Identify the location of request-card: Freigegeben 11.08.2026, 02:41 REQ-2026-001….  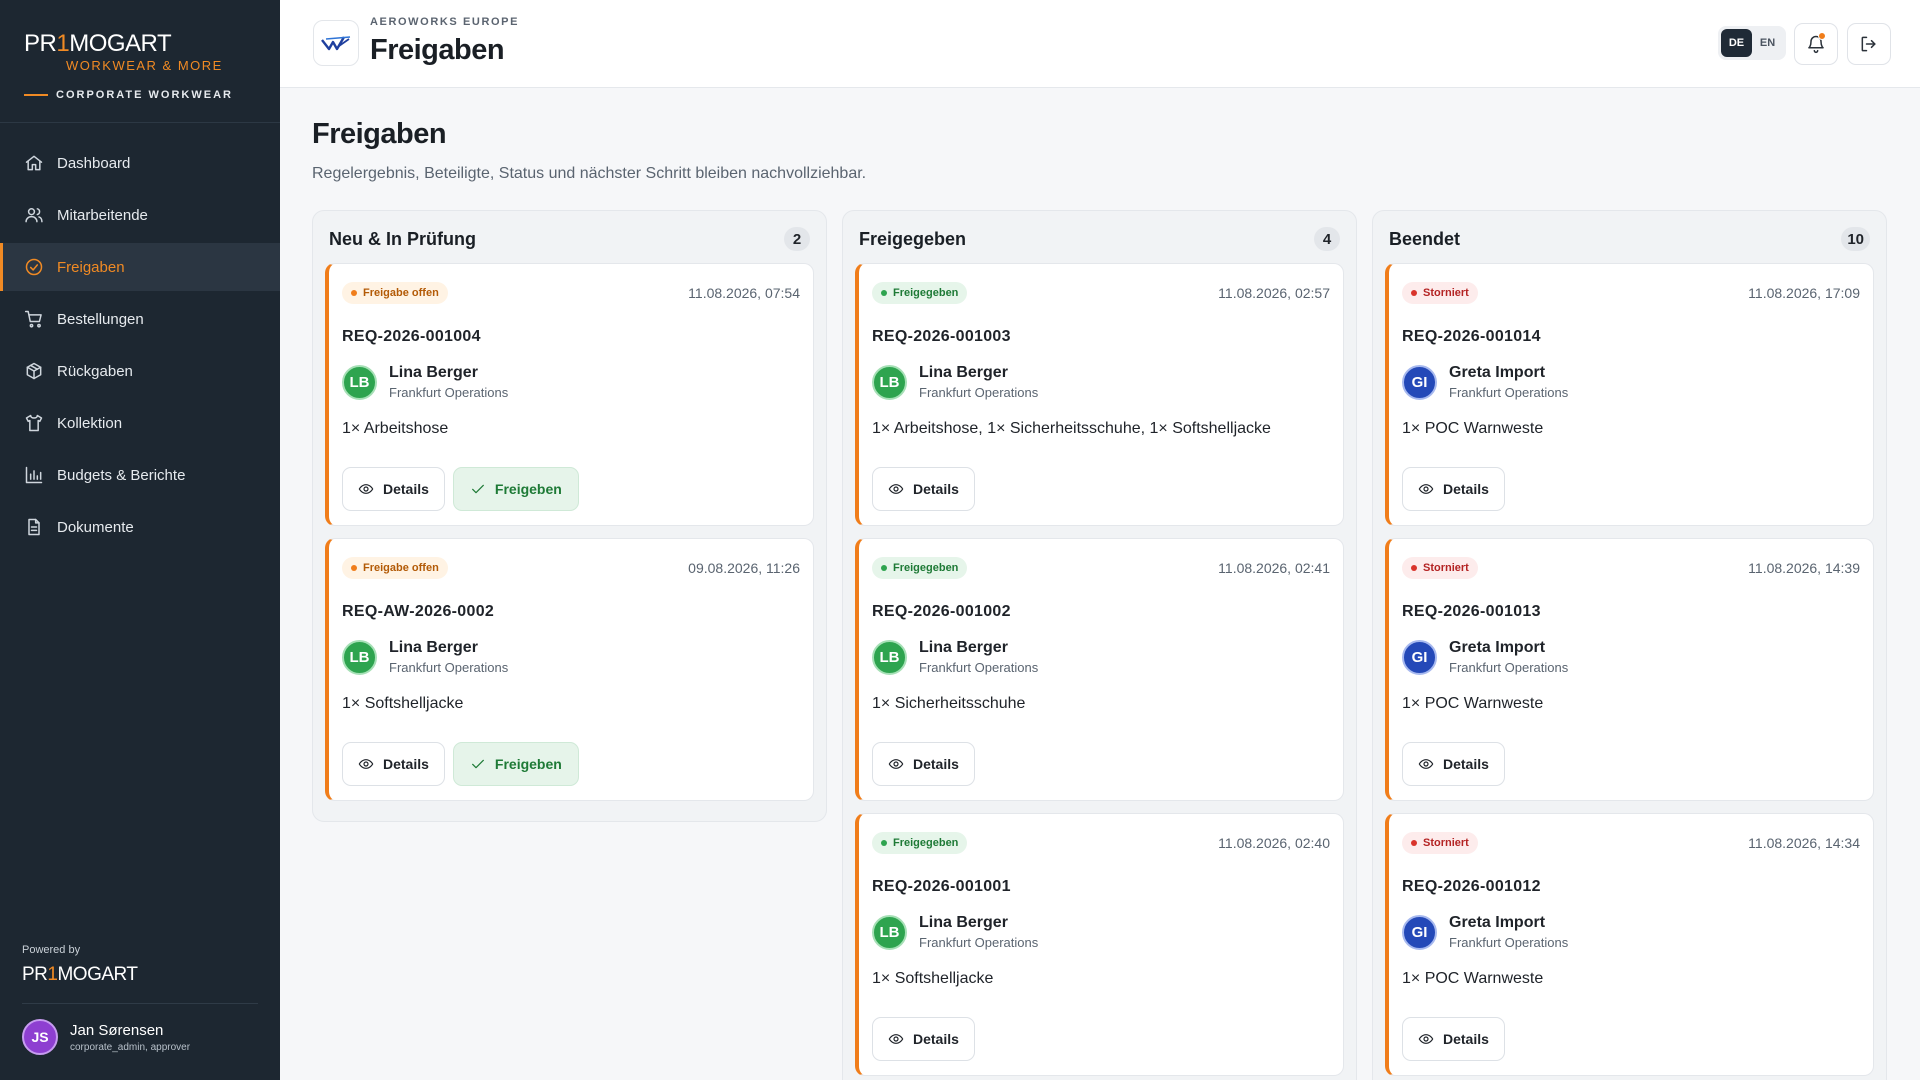
(1099, 669).